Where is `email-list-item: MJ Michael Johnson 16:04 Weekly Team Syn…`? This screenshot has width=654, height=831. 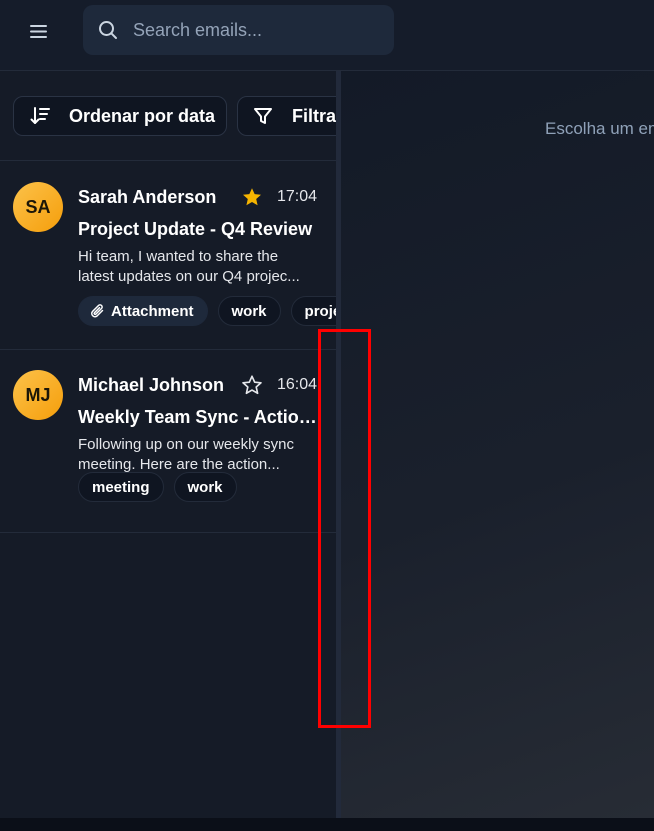
email-list-item: MJ Michael Johnson 16:04 Weekly Team Syn… is located at coordinates (168, 441).